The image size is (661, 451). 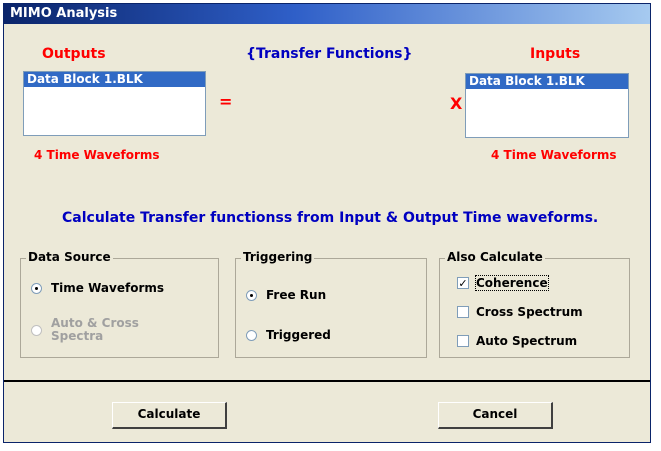 What do you see at coordinates (278, 257) in the screenshot?
I see `triggering-label: Triggering` at bounding box center [278, 257].